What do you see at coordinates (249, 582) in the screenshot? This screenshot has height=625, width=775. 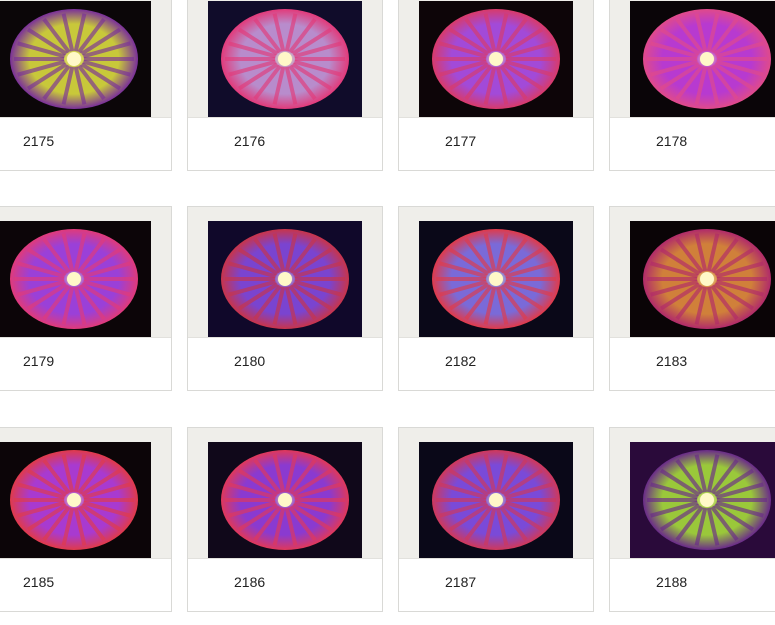 I see `product-number: 2186` at bounding box center [249, 582].